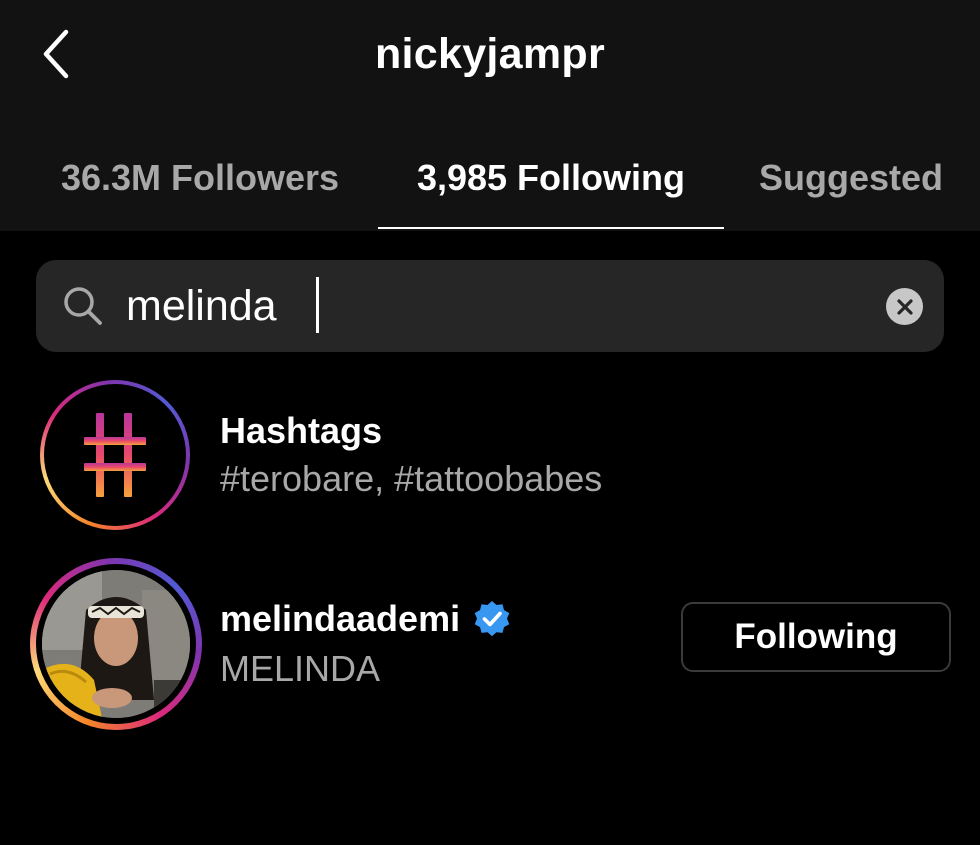  I want to click on search-icon, so click(83, 306).